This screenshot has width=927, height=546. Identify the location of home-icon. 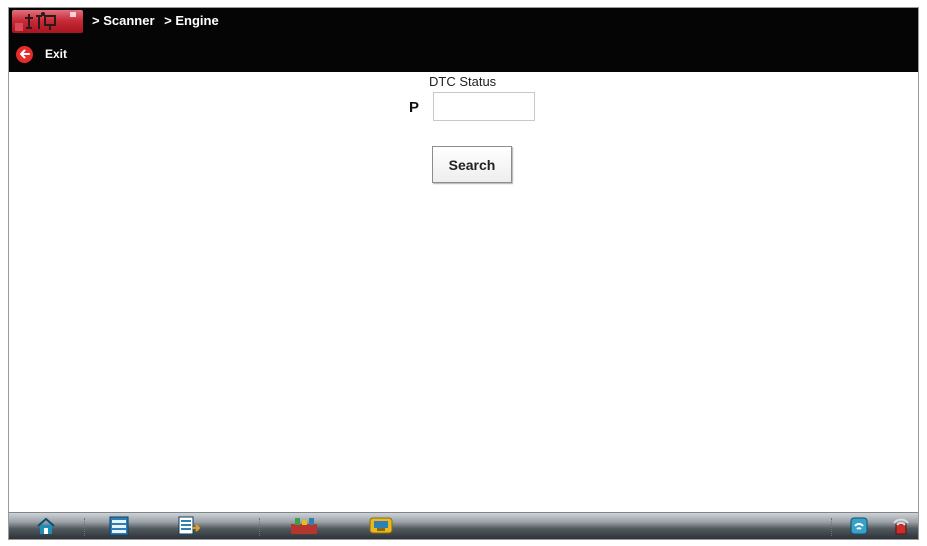
(46, 526).